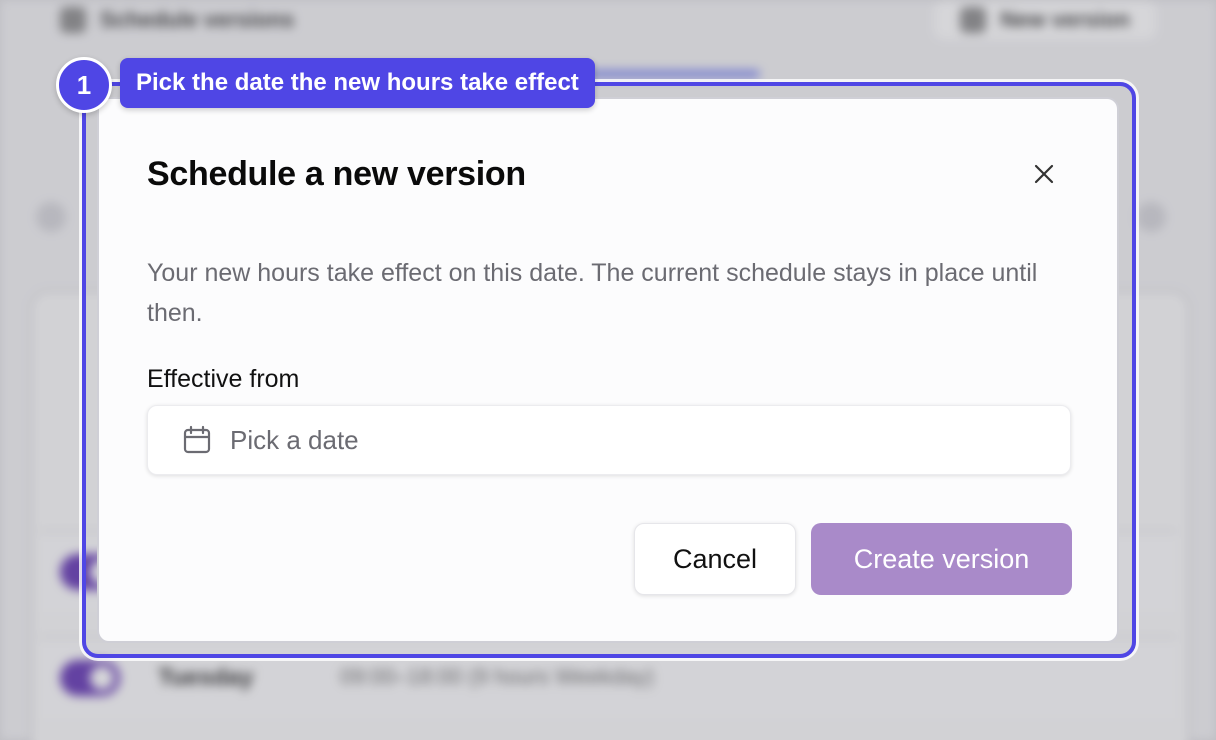 The width and height of the screenshot is (1216, 740). I want to click on date-picker-input: Pick a date, so click(609, 440).